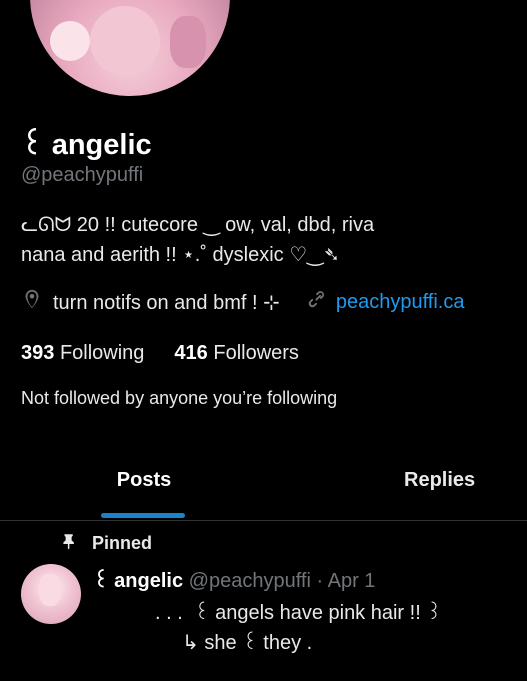  Describe the element at coordinates (160, 353) in the screenshot. I see `follow-counts: 393 Following 416 Followers` at that location.